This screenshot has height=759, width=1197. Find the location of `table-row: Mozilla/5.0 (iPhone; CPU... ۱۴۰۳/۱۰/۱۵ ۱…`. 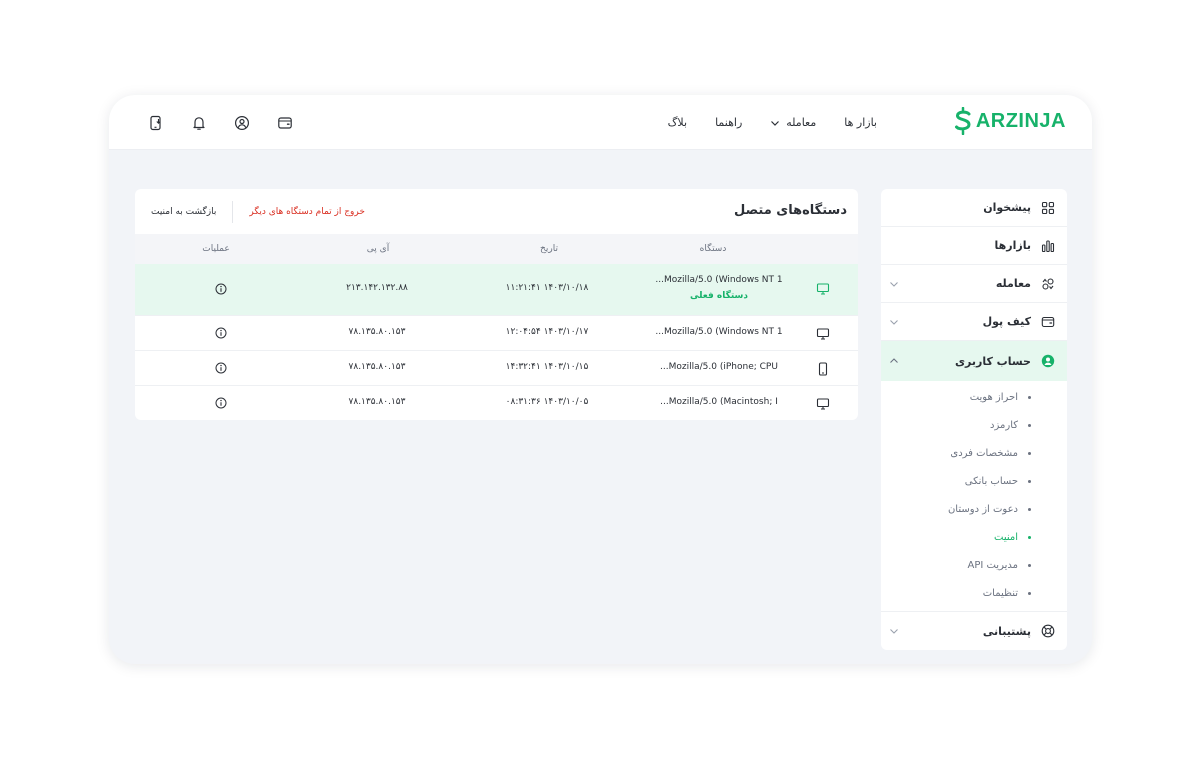

table-row: Mozilla/5.0 (iPhone; CPU... ۱۴۰۳/۱۰/۱۵ ۱… is located at coordinates (496, 367).